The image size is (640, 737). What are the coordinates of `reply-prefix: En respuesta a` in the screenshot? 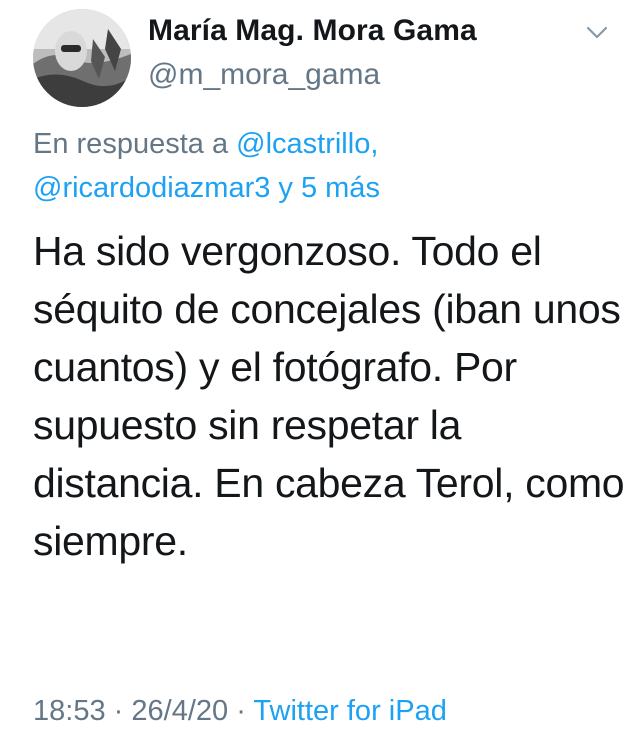 It's located at (131, 144).